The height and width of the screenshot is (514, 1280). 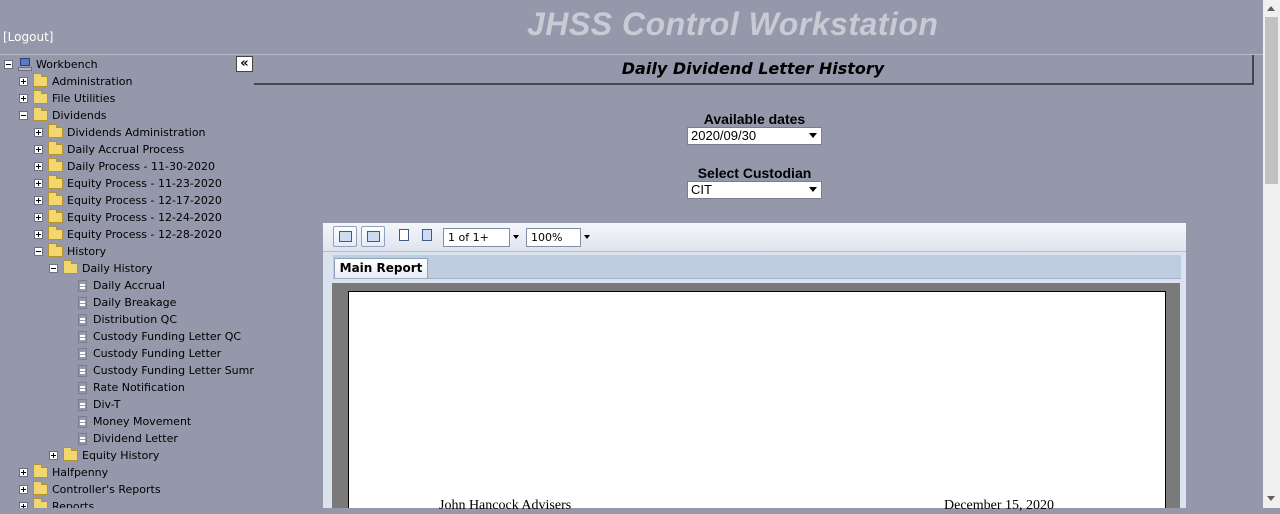 What do you see at coordinates (120, 302) in the screenshot?
I see `tree-item: Daily Breakage` at bounding box center [120, 302].